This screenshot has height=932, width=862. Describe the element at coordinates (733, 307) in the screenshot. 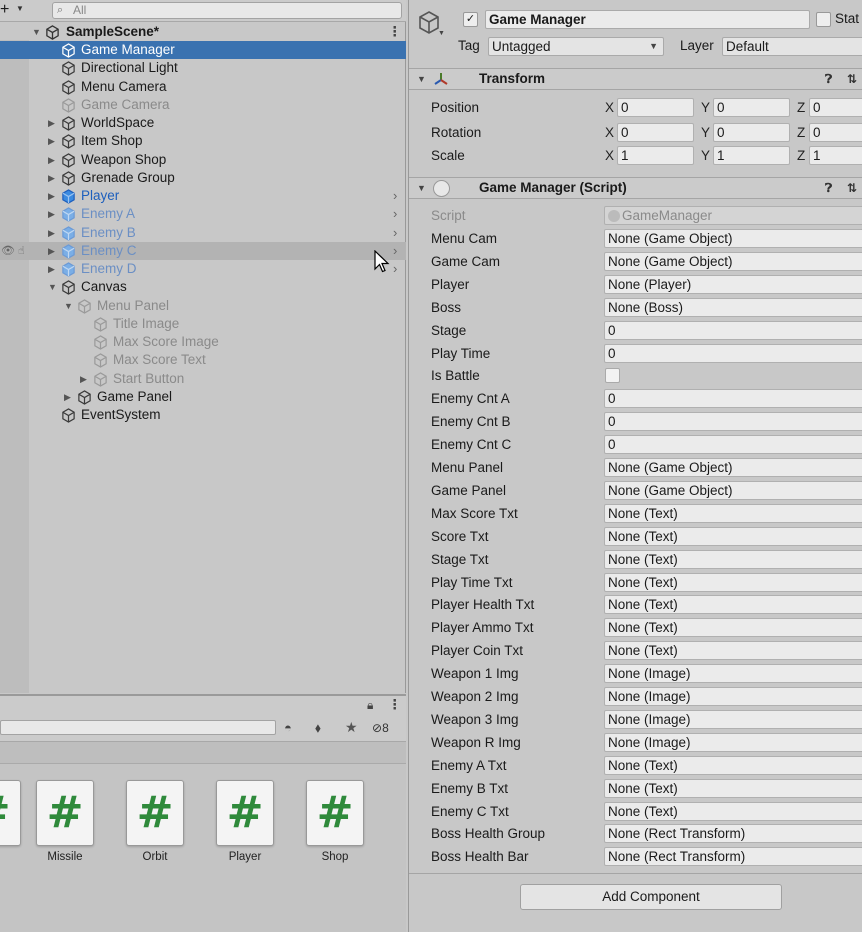

I see `field-value: None (Boss)` at that location.